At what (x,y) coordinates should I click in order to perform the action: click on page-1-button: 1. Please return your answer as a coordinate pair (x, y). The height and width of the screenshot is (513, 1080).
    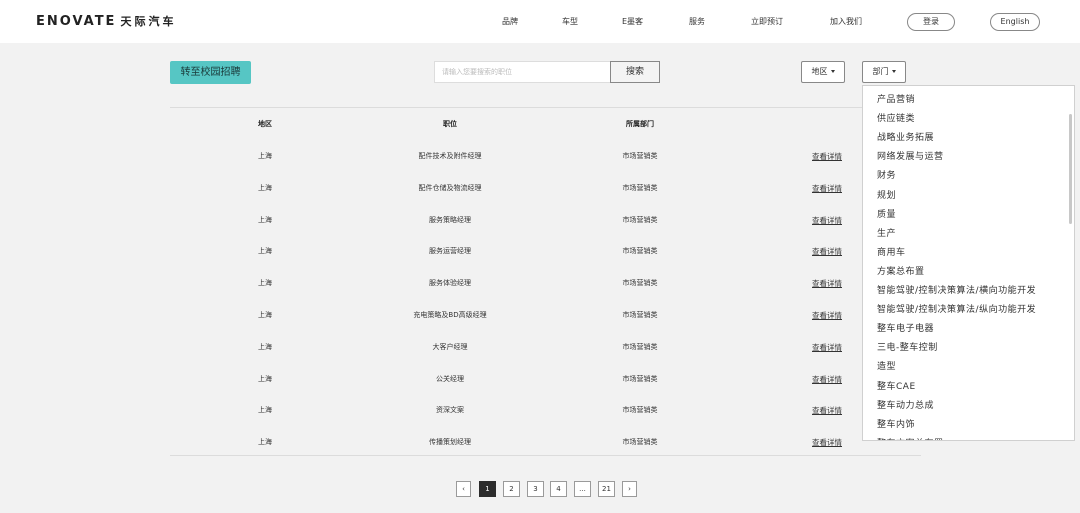
    Looking at the image, I should click on (487, 489).